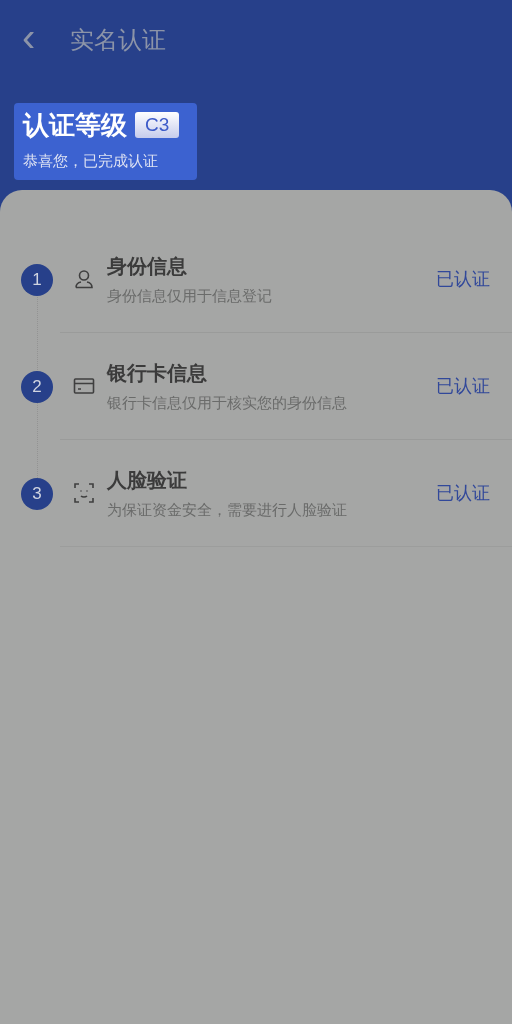 Image resolution: width=512 pixels, height=1024 pixels. I want to click on page-title: 实名认证, so click(118, 40).